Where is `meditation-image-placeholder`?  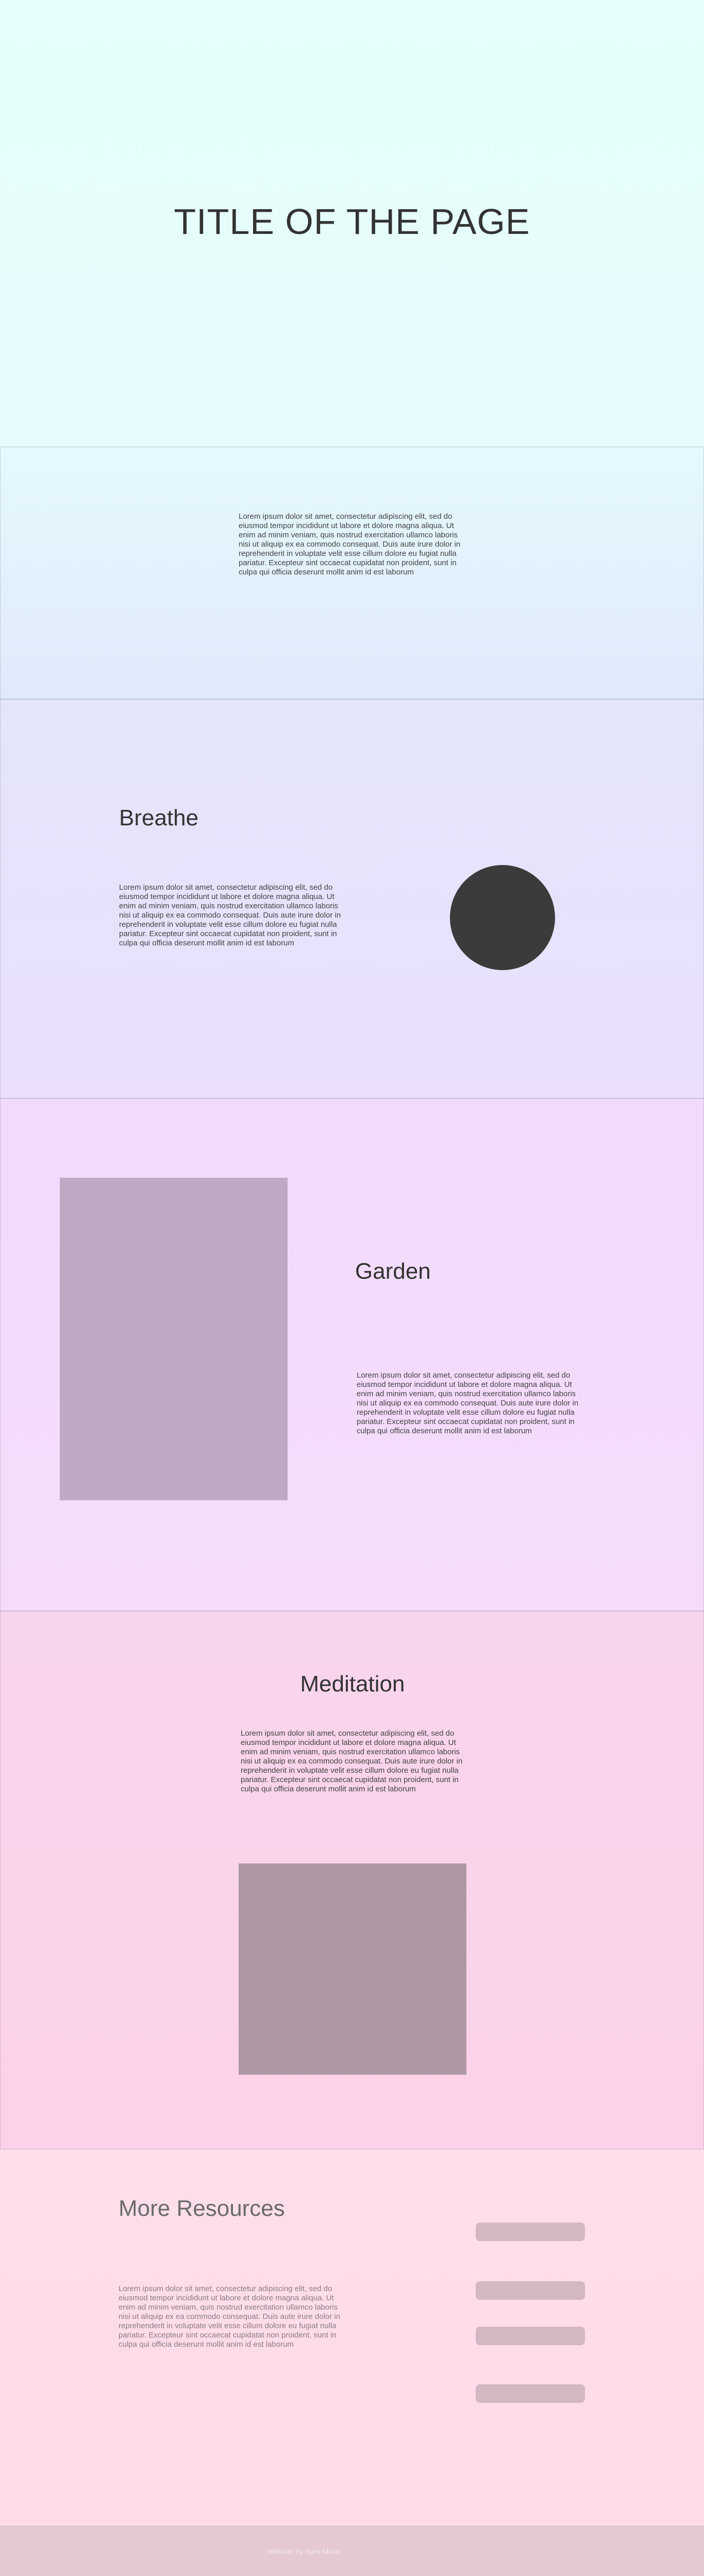
meditation-image-placeholder is located at coordinates (353, 1969).